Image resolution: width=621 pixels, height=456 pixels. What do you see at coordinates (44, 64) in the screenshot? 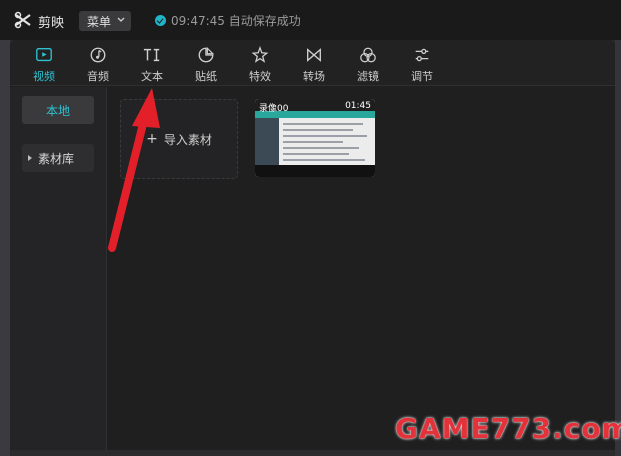
I see `tab-video: 视频` at bounding box center [44, 64].